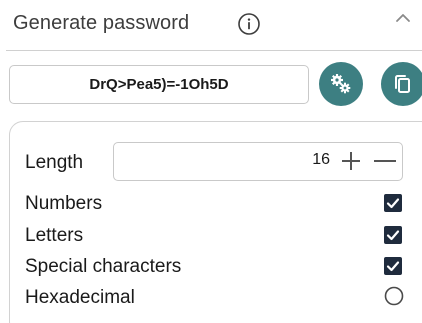  I want to click on copy-button, so click(401, 84).